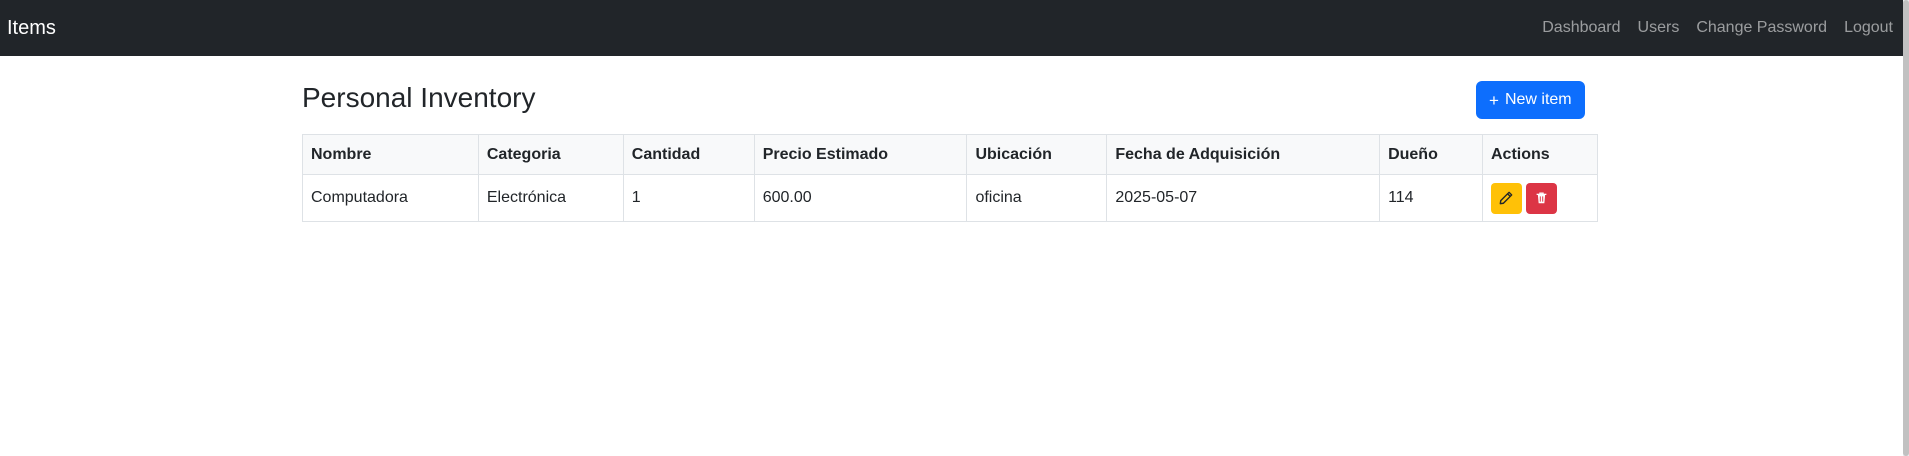 The image size is (1909, 456). I want to click on nav-link-dashboard: Dashboard, so click(1581, 28).